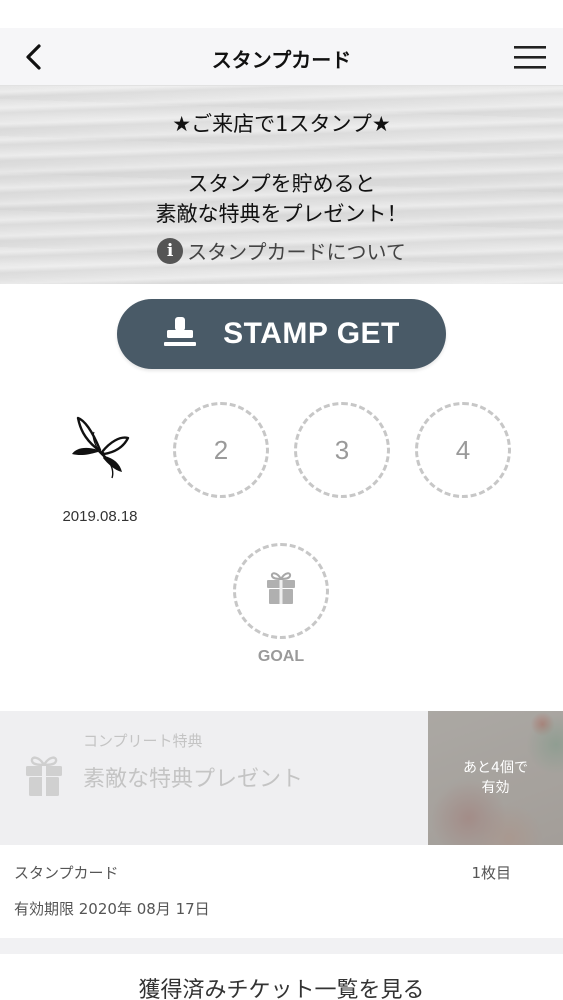 This screenshot has height=1000, width=563. What do you see at coordinates (463, 450) in the screenshot?
I see `stamp-slot-4: 4` at bounding box center [463, 450].